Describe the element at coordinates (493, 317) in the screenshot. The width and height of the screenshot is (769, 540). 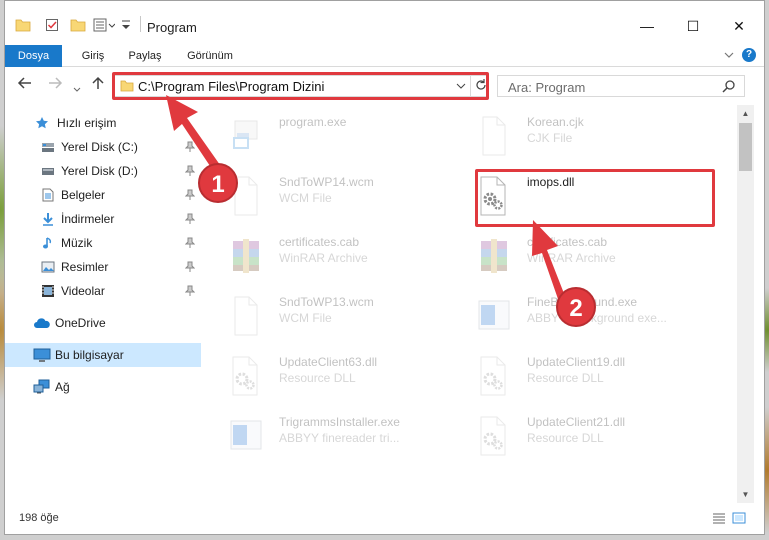
I see `exe-window-icon` at that location.